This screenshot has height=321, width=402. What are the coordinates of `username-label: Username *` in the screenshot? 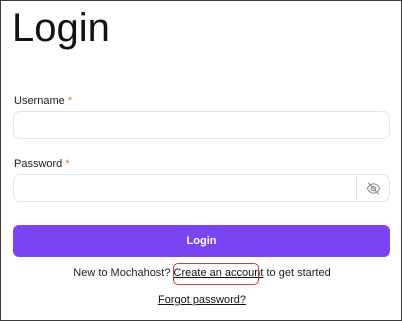 It's located at (43, 101).